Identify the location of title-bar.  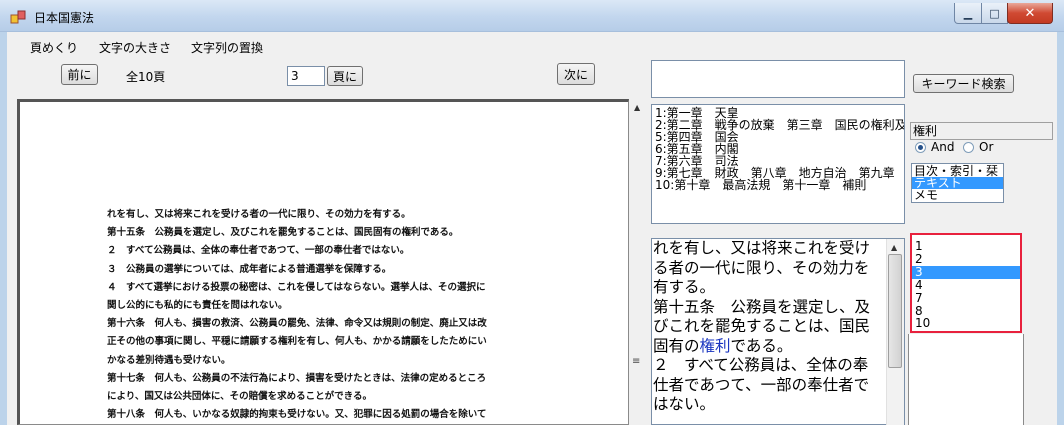
(532, 16).